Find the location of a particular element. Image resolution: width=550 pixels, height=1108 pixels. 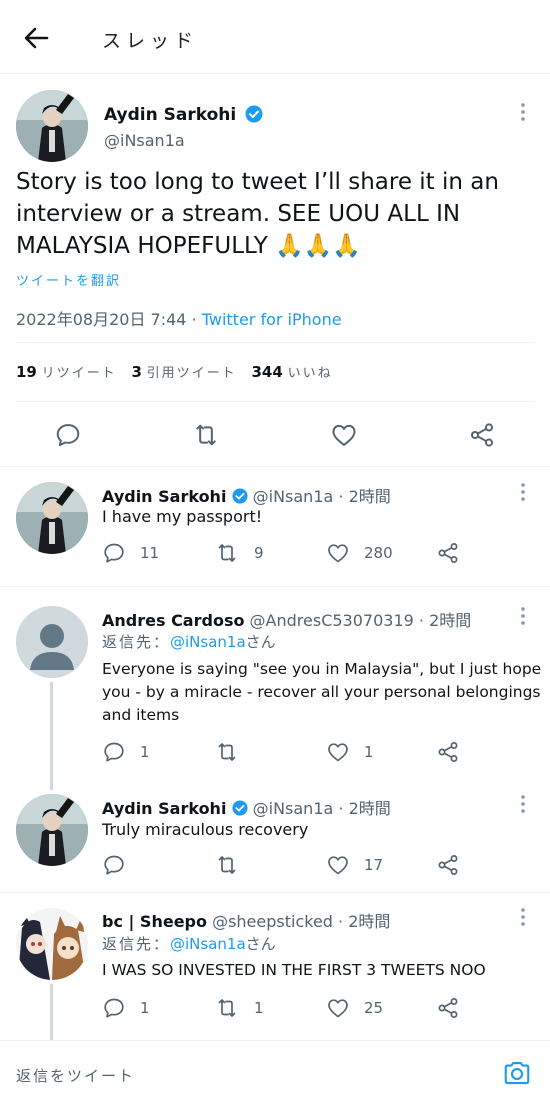

translate-link: ツイートを翻訳 is located at coordinates (68, 279).